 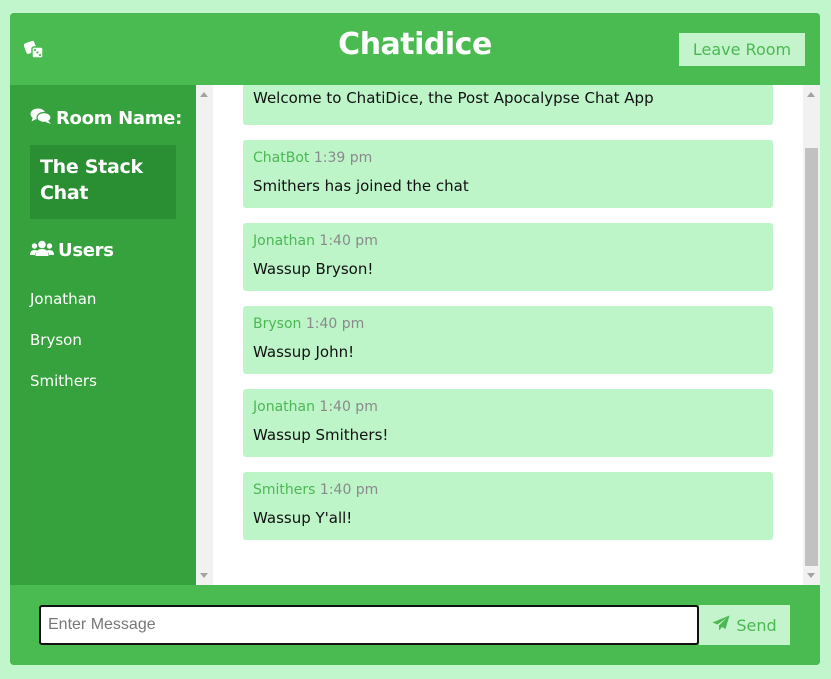 What do you see at coordinates (508, 423) in the screenshot?
I see `message: Jonathan 1:40 pm Wassup Smithers!` at bounding box center [508, 423].